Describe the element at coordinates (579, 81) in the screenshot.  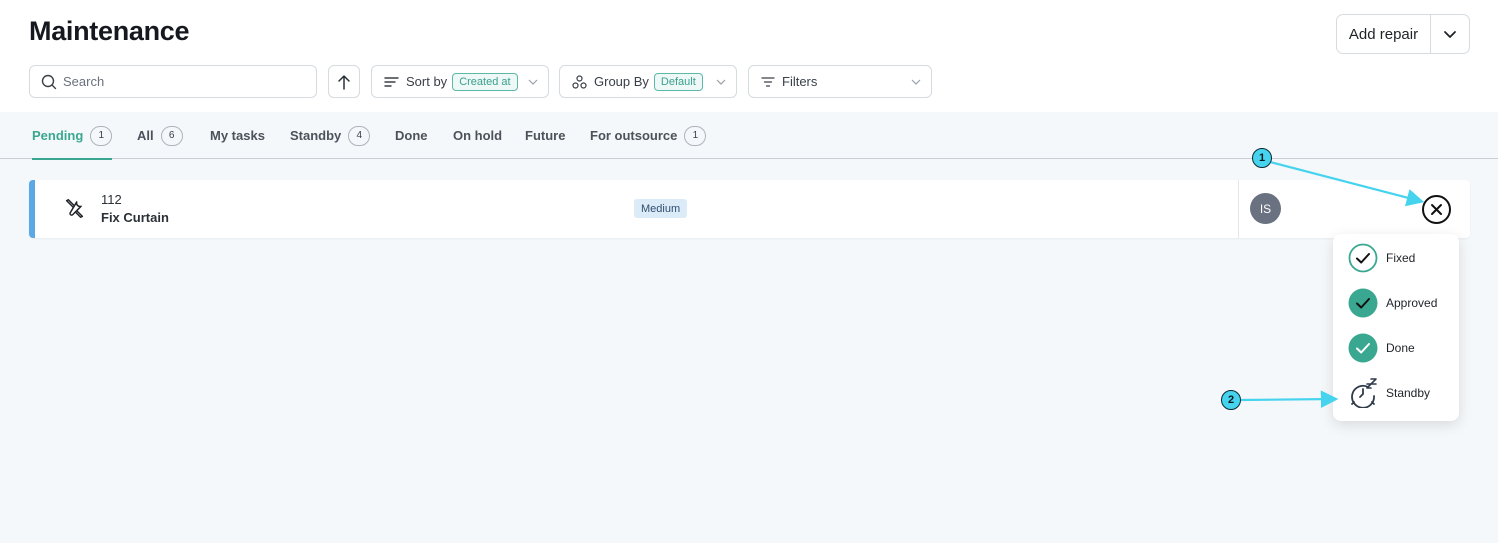
I see `group-circles-icon` at that location.